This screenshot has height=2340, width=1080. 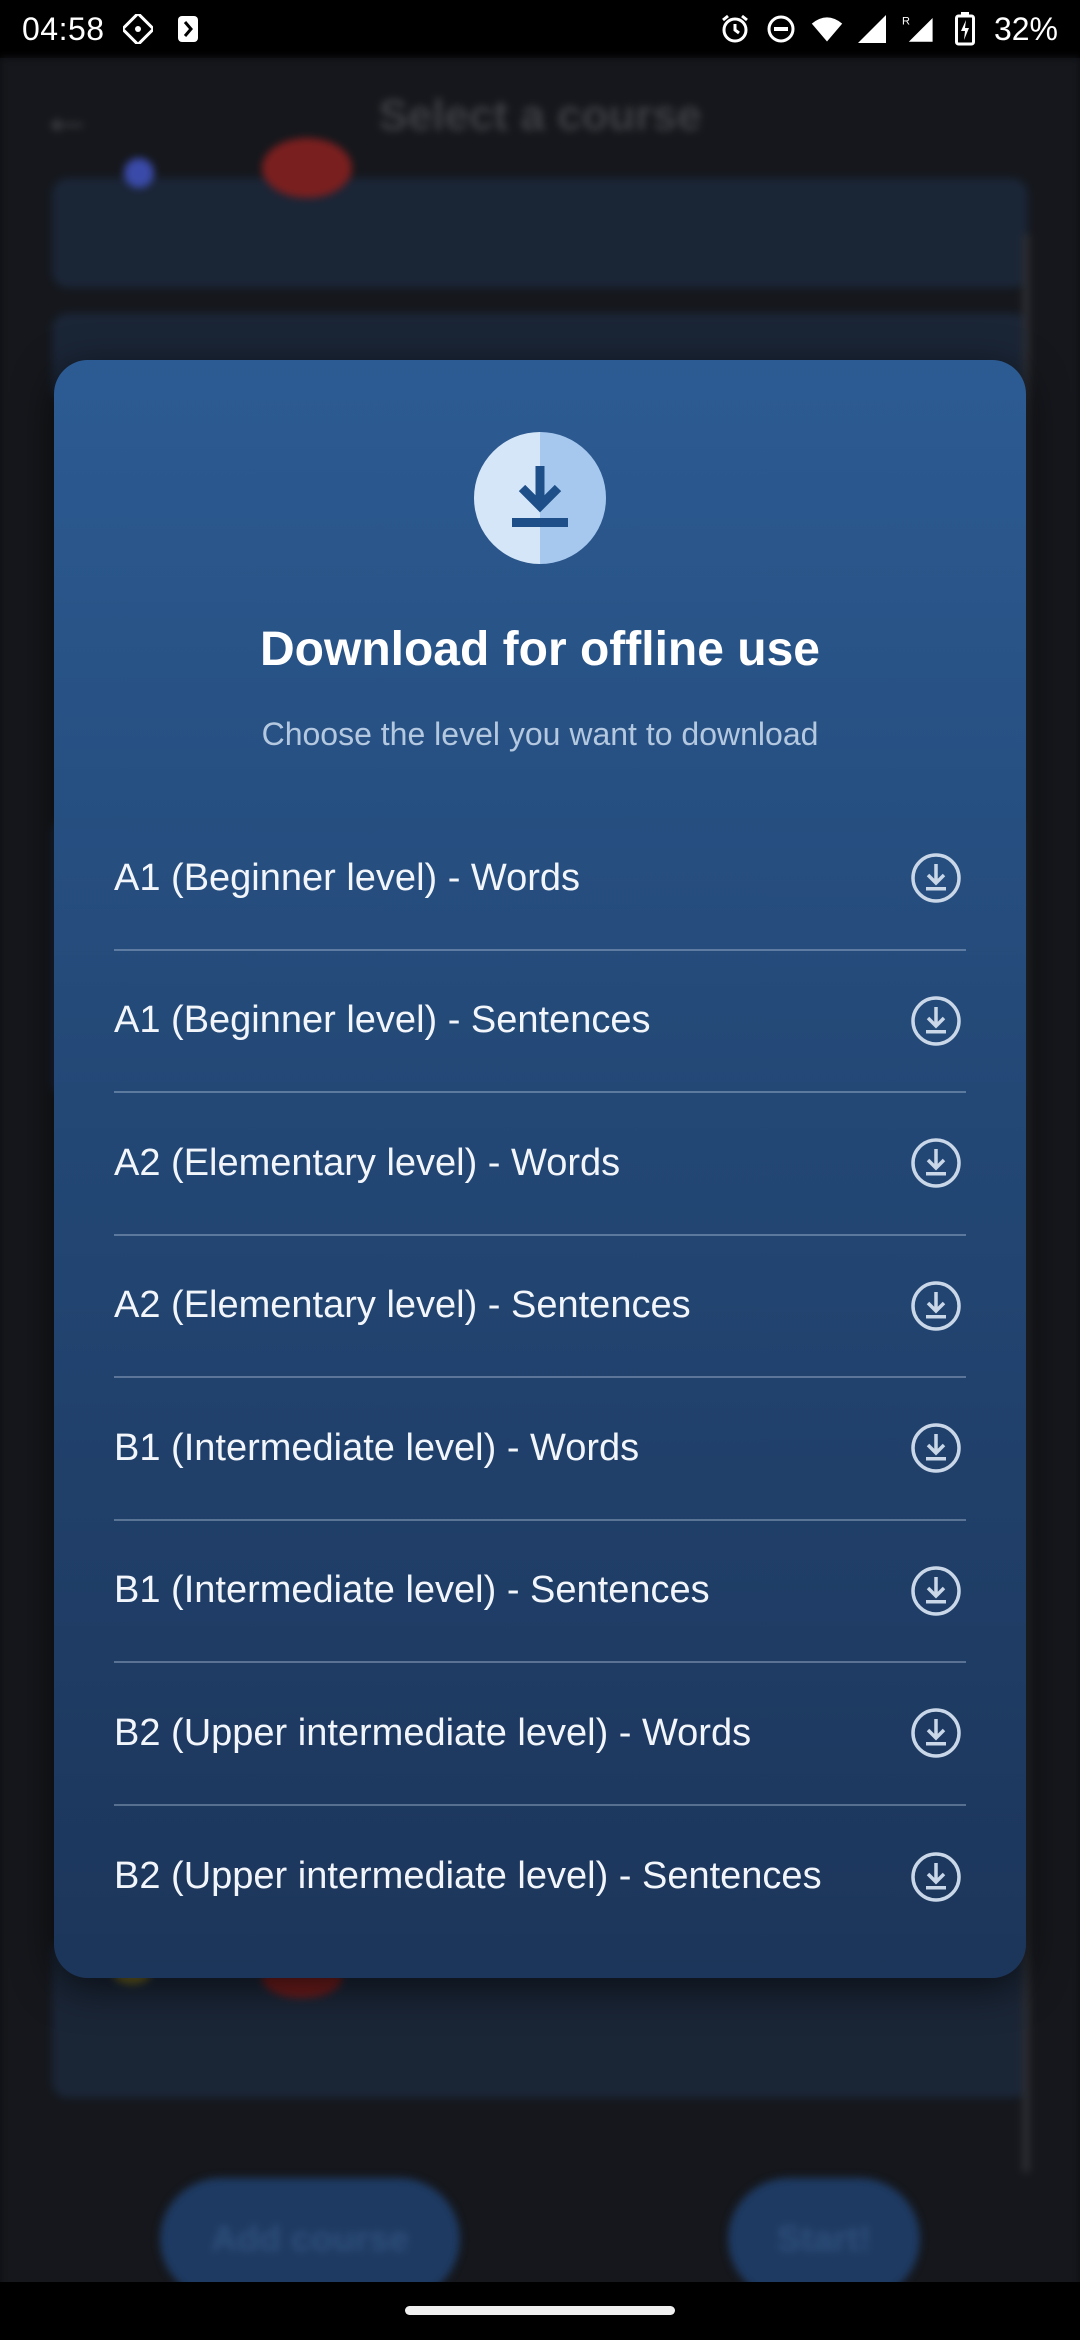 I want to click on level-label: A2 (Elementary level) - Sentences, so click(x=402, y=1305).